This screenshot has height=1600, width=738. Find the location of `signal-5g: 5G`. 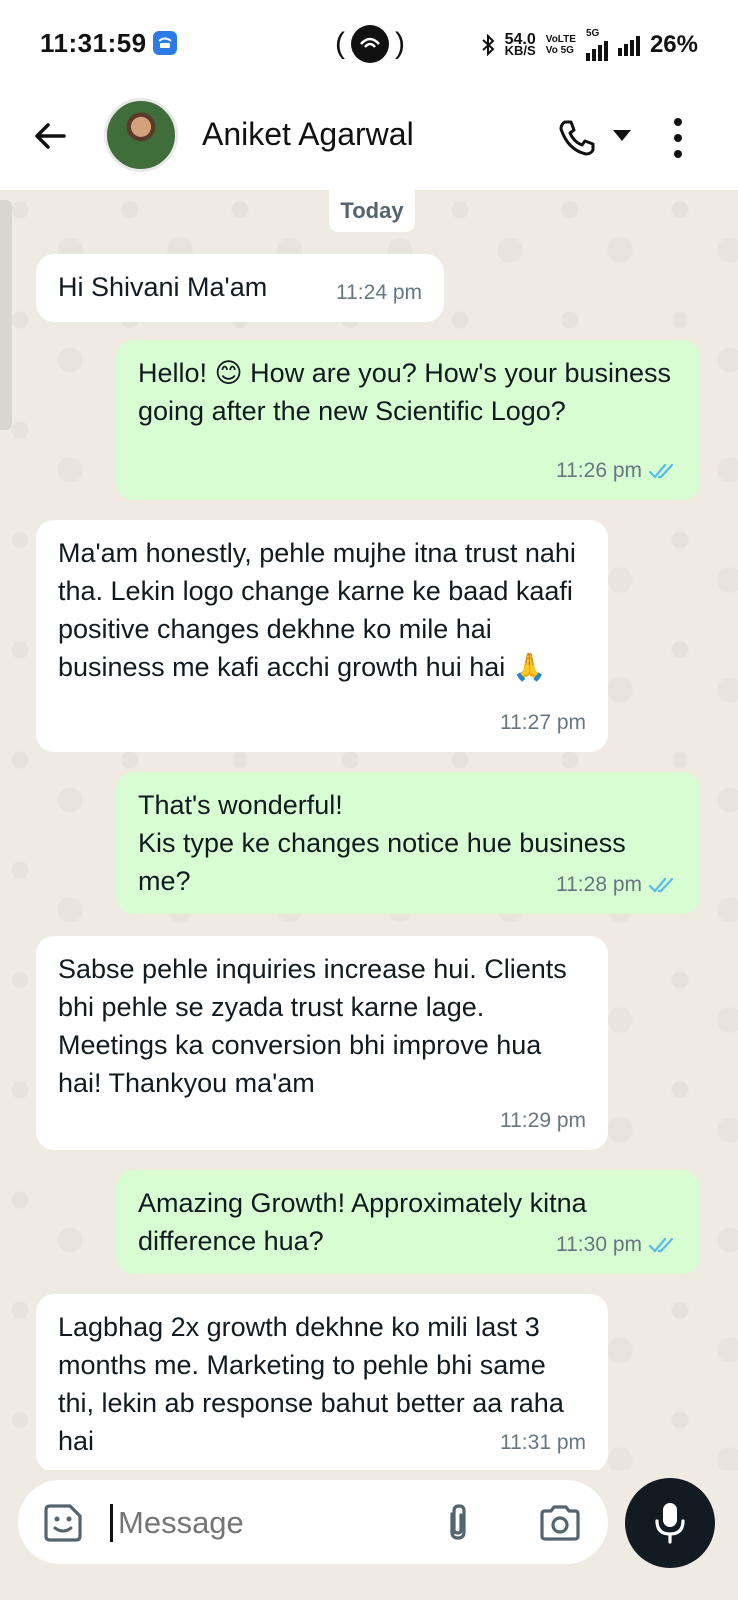

signal-5g: 5G is located at coordinates (596, 44).